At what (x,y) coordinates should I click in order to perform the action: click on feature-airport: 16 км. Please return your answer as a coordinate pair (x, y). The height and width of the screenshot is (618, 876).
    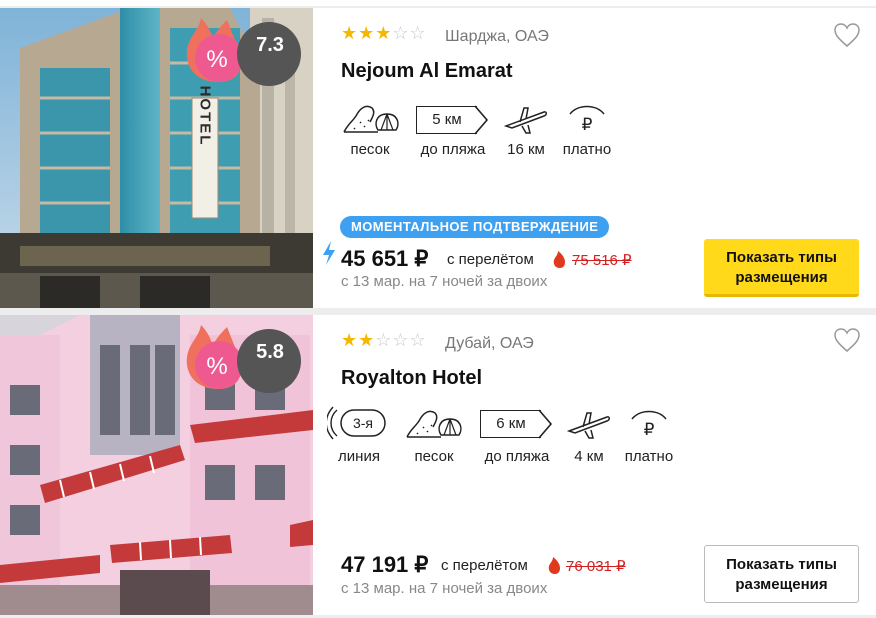
    Looking at the image, I should click on (525, 130).